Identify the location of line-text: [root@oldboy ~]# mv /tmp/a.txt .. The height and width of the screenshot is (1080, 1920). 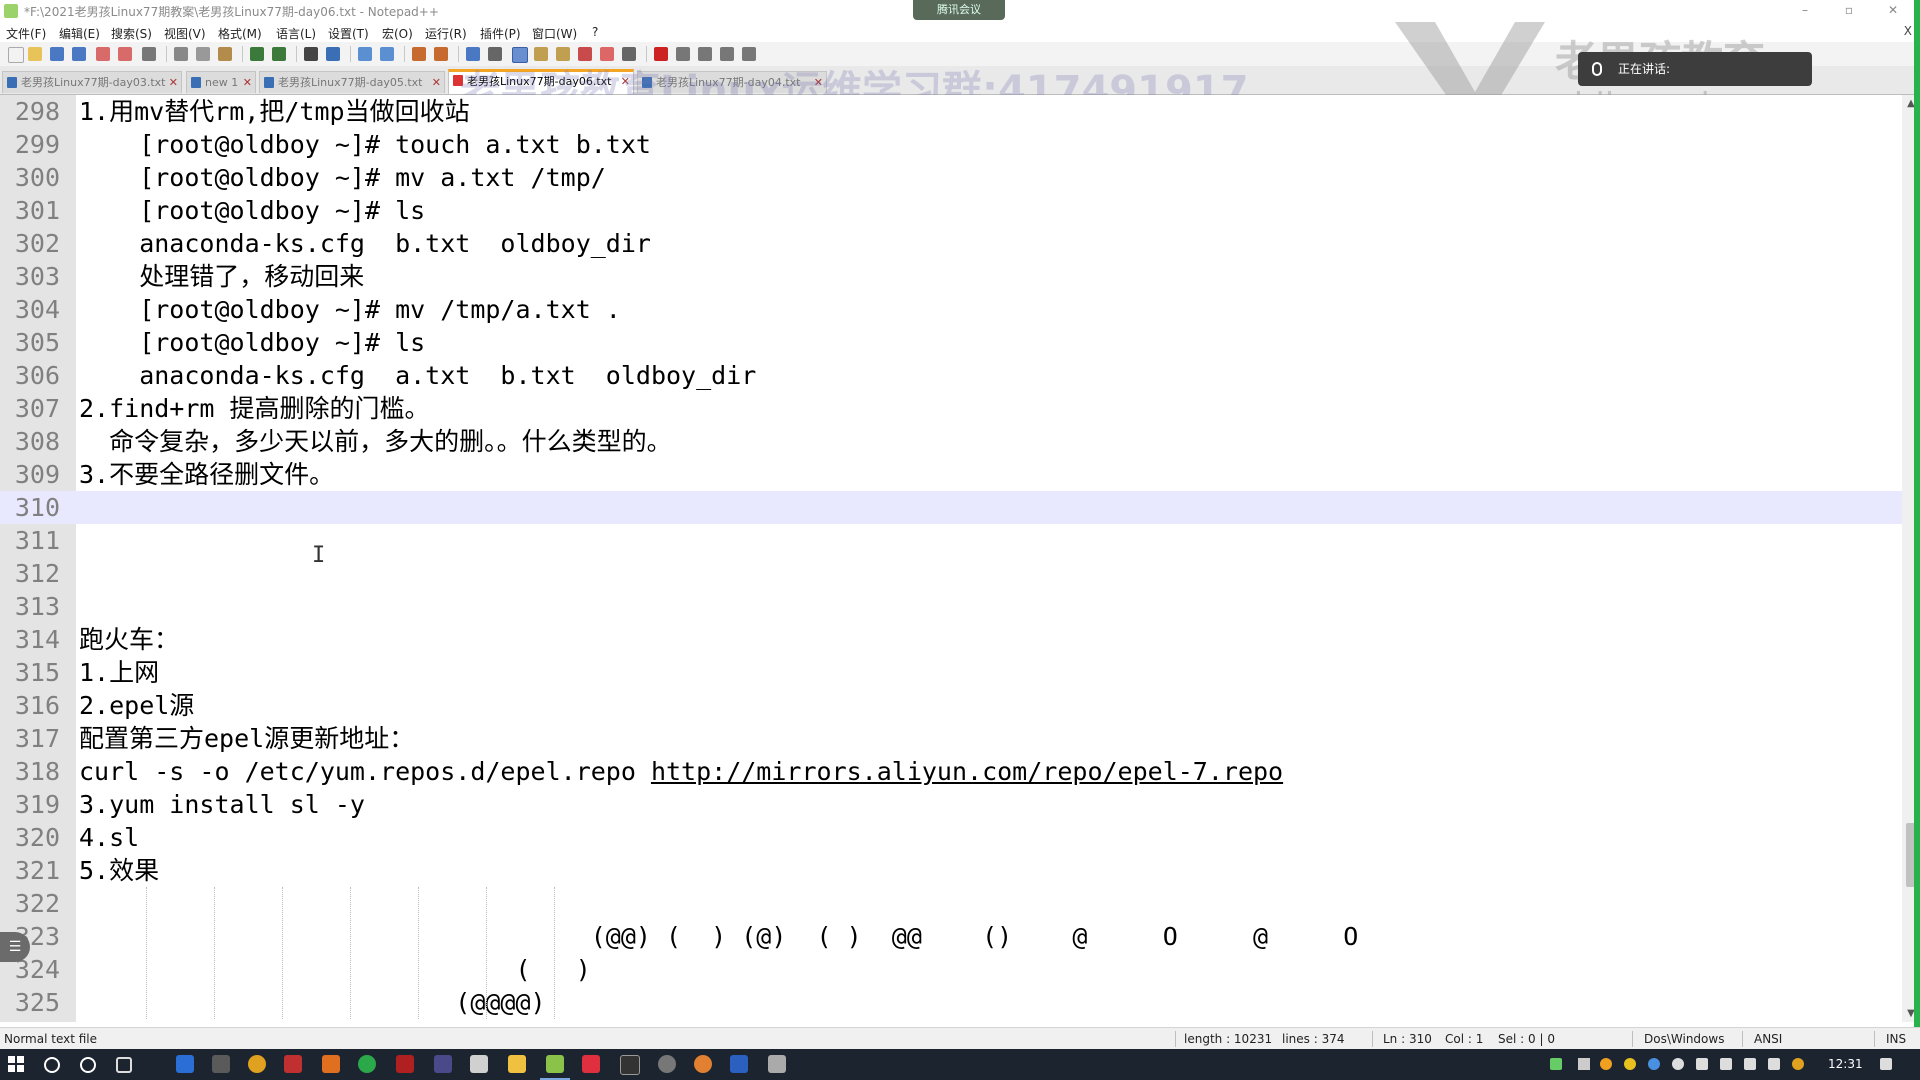
(350, 309).